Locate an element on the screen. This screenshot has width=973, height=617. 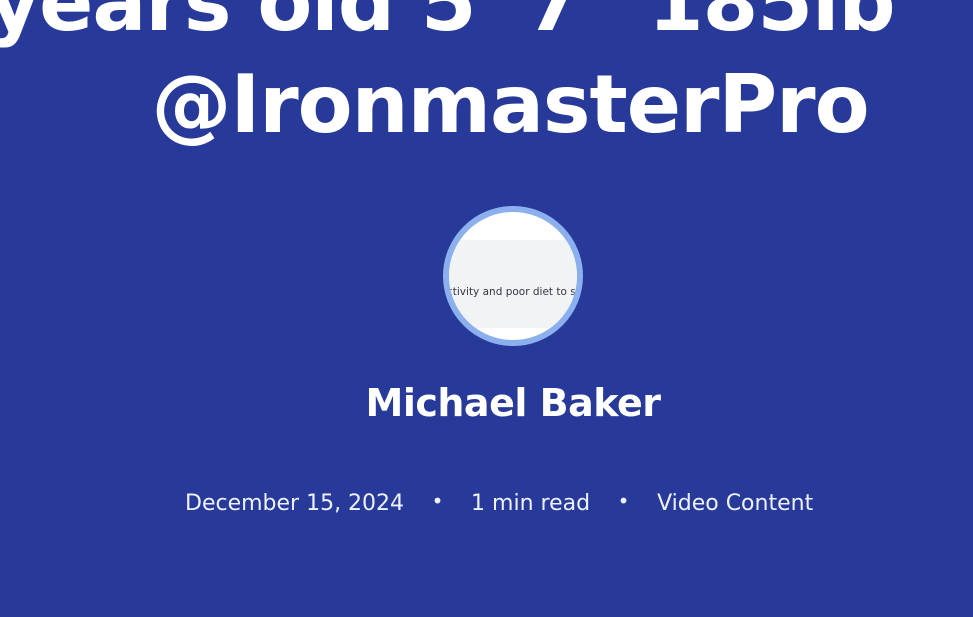
post-category-link: Video Content is located at coordinates (735, 503).